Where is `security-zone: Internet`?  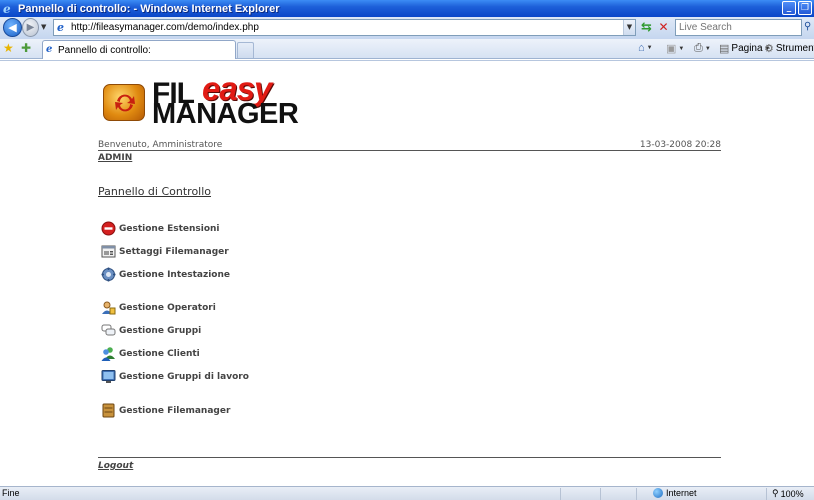
security-zone: Internet is located at coordinates (675, 493).